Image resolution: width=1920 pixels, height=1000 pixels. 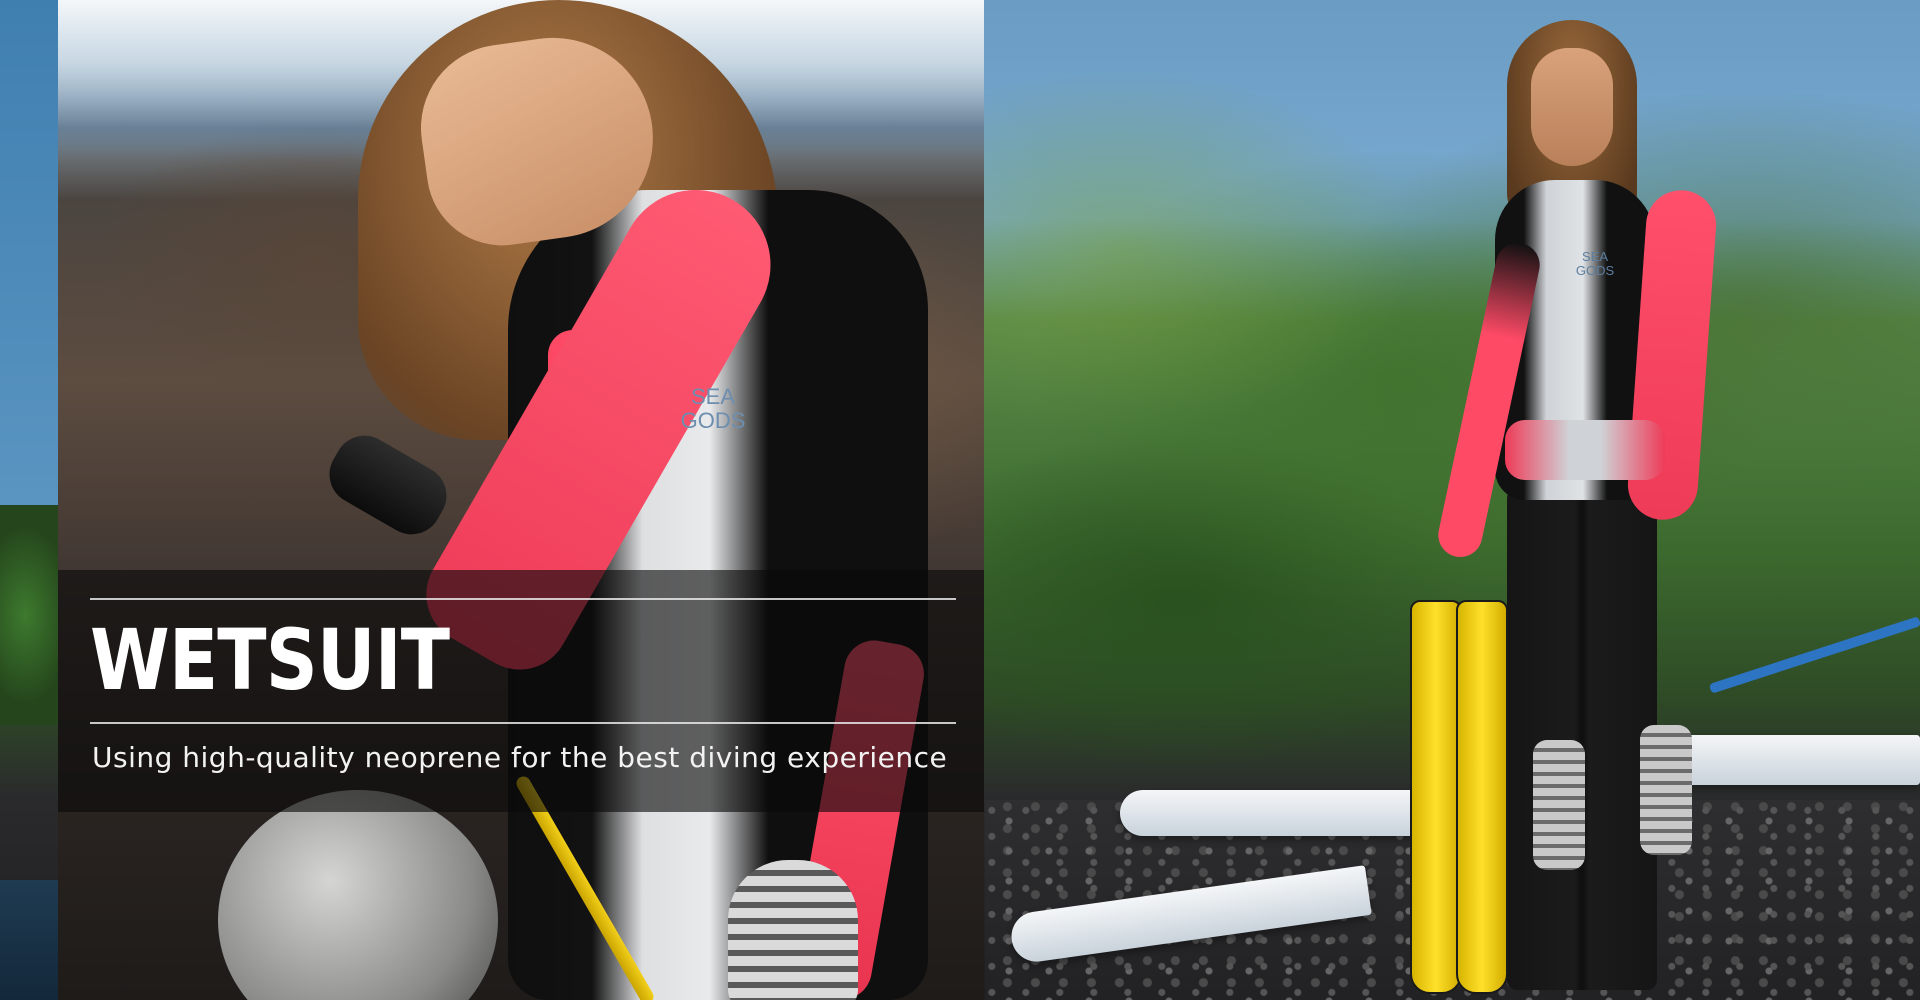 I want to click on sky-strip, so click(x=29, y=260).